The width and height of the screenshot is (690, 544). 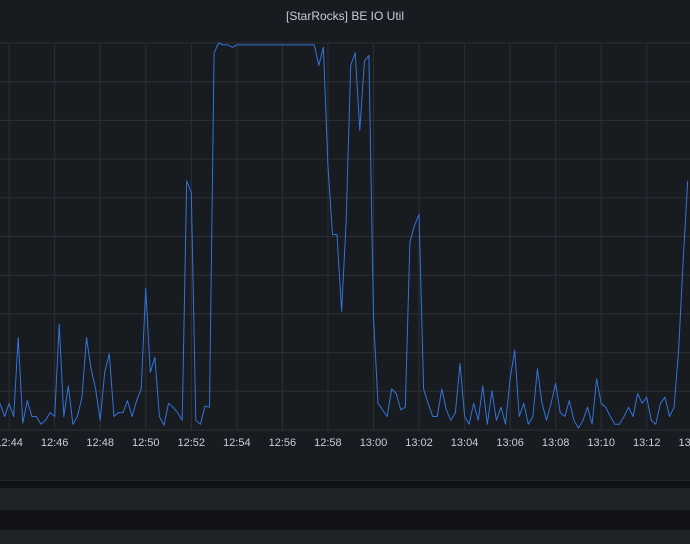 What do you see at coordinates (510, 443) in the screenshot?
I see `x-tick-label: 13:06` at bounding box center [510, 443].